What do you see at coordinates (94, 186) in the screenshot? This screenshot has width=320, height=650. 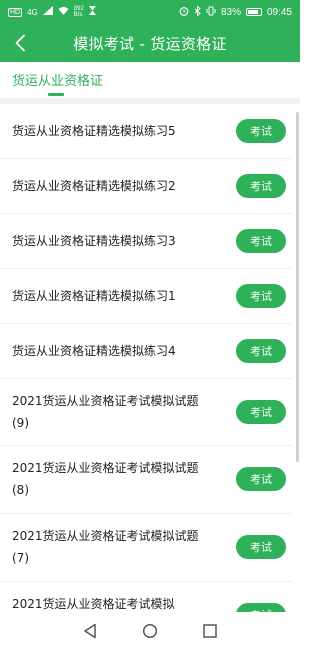 I see `item-title: 货运从业资格证精选模拟练习2` at bounding box center [94, 186].